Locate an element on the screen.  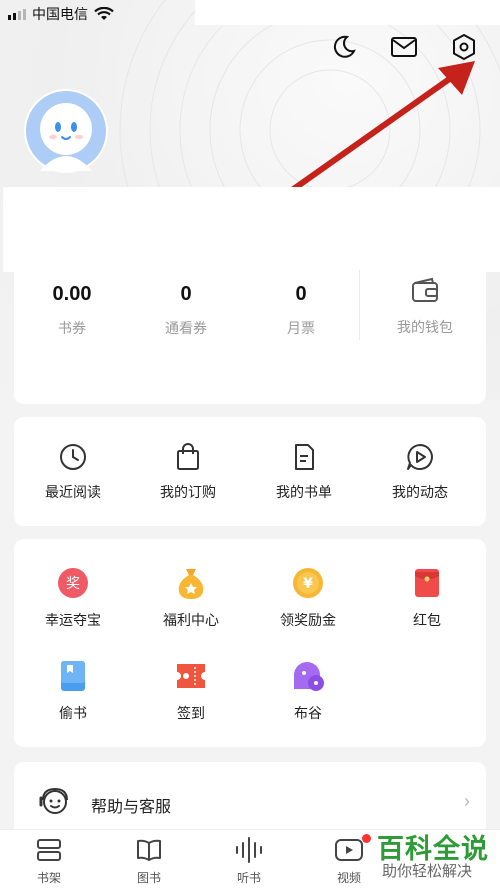
feature-label: 福利中心 is located at coordinates (191, 620).